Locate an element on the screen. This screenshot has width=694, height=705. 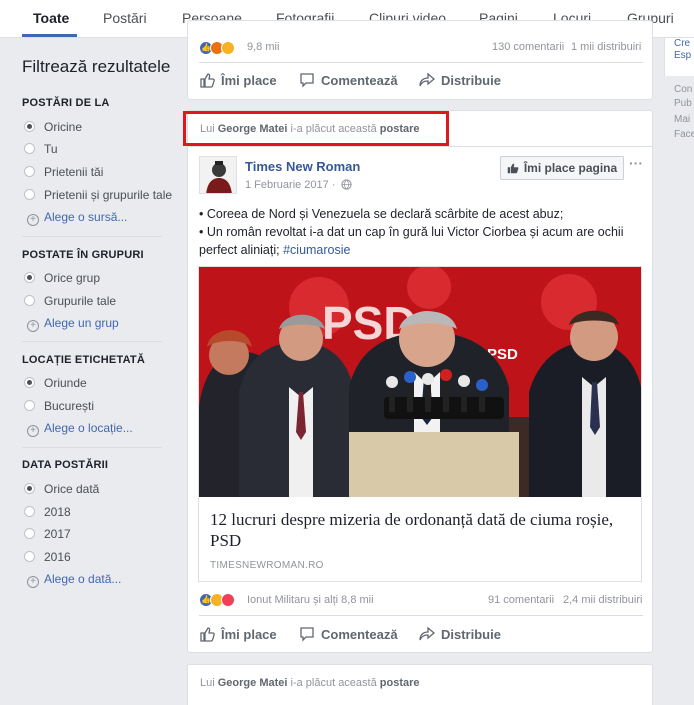
hashtag-link: #ciumarosie is located at coordinates (316, 250).